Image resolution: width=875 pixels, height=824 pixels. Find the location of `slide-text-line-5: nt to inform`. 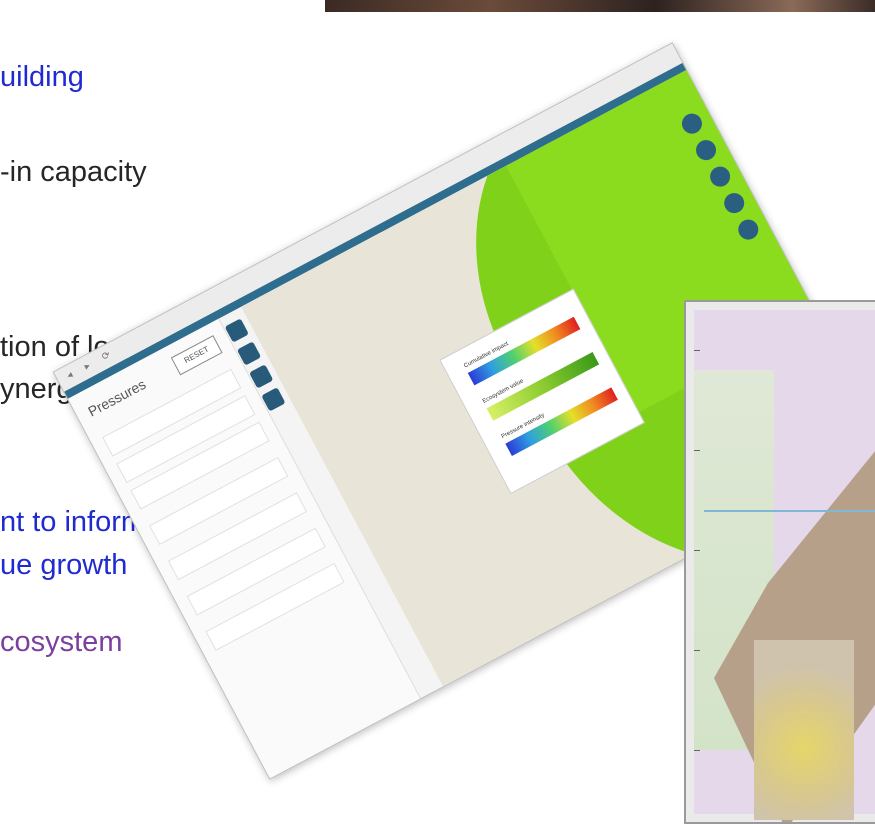

slide-text-line-5: nt to inform is located at coordinates (73, 522).